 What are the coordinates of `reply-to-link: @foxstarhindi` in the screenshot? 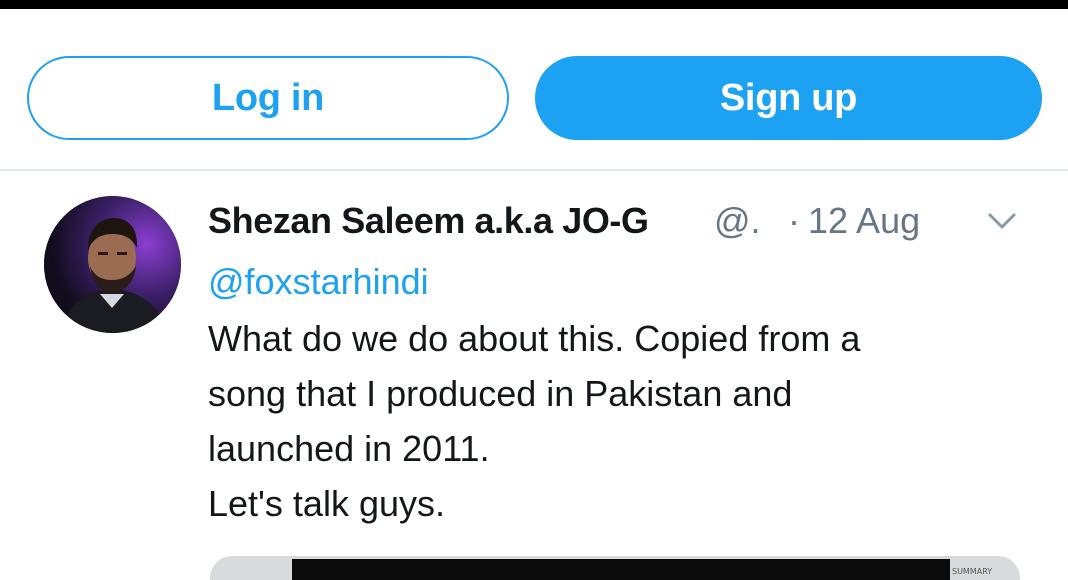 It's located at (318, 282).